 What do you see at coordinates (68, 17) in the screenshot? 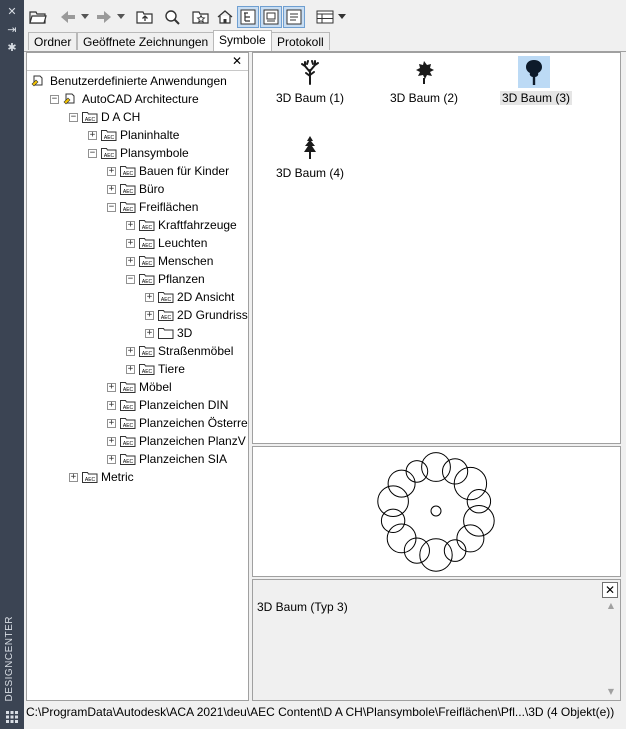
I see `back-button` at bounding box center [68, 17].